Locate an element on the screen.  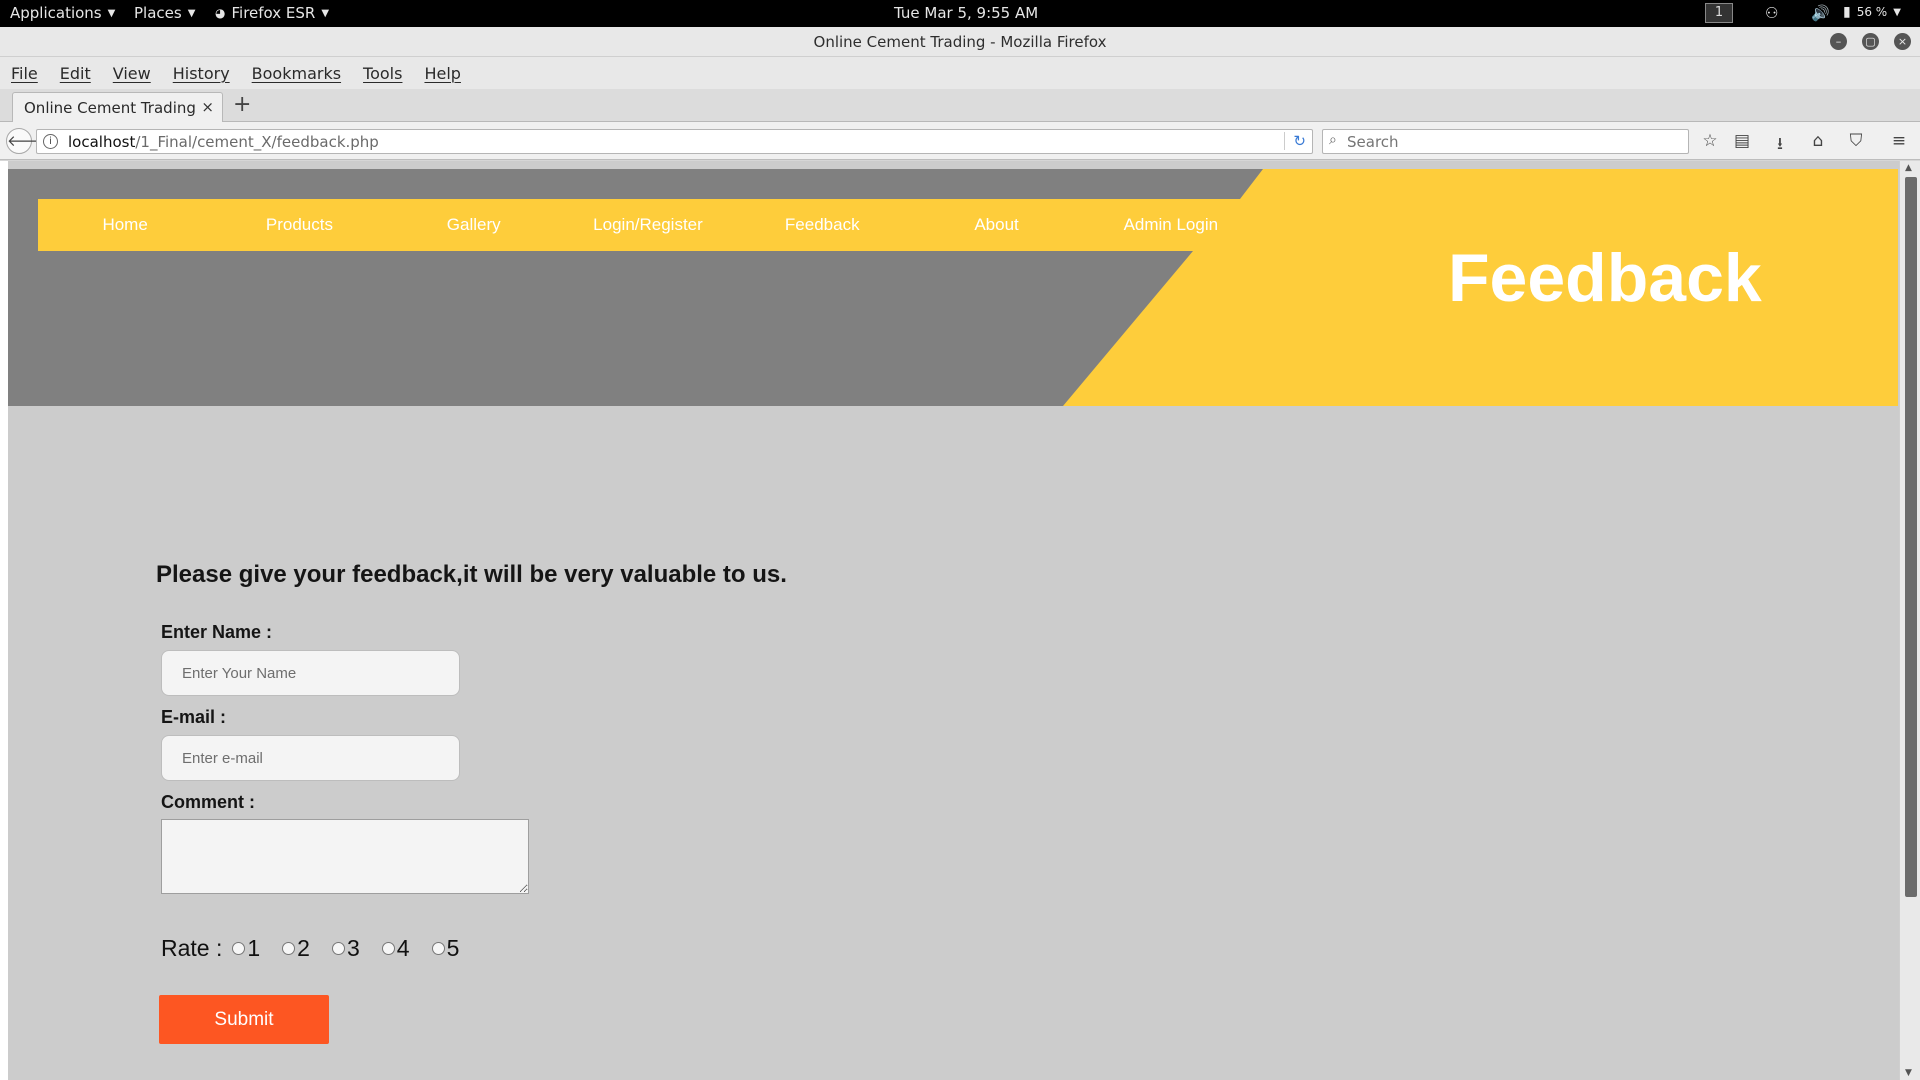
rate-option-label: 2 is located at coordinates (303, 948).